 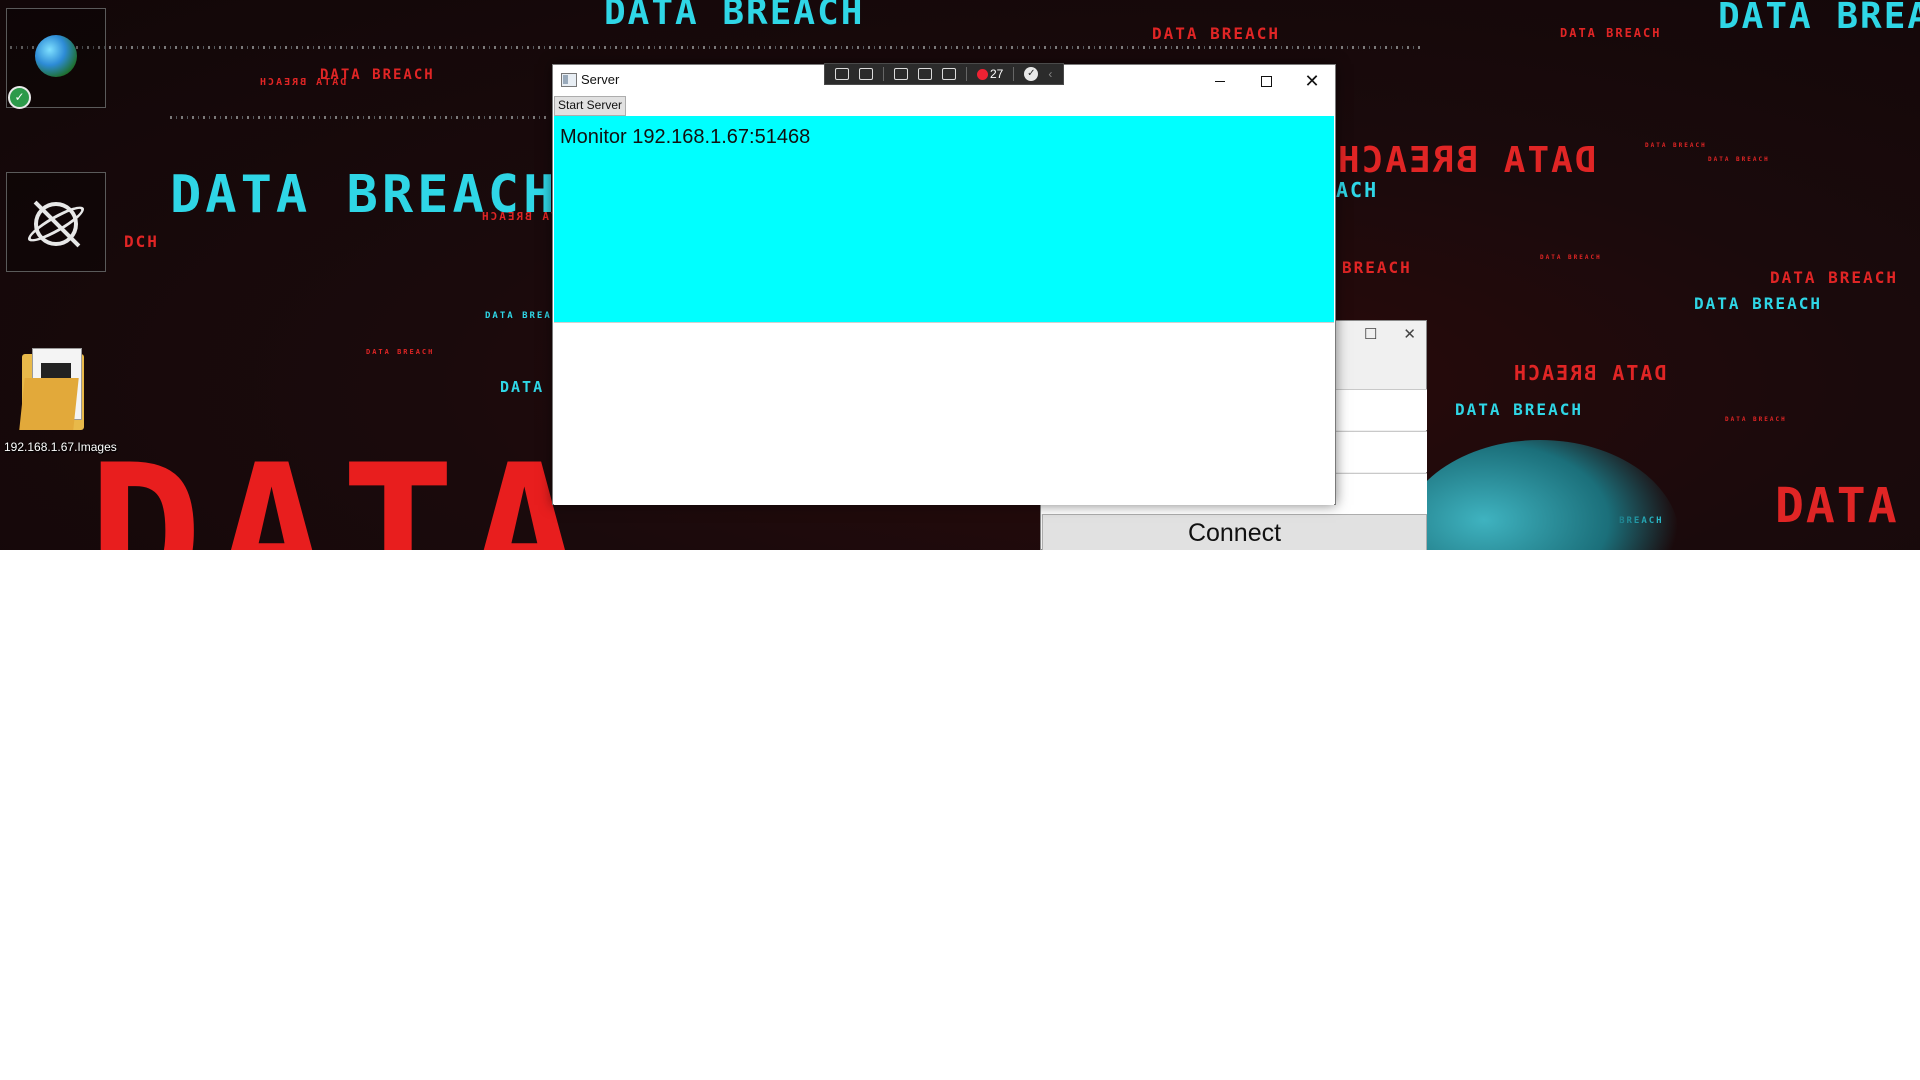 I want to click on wallpaper-text: BREACH, so click(x=1377, y=267).